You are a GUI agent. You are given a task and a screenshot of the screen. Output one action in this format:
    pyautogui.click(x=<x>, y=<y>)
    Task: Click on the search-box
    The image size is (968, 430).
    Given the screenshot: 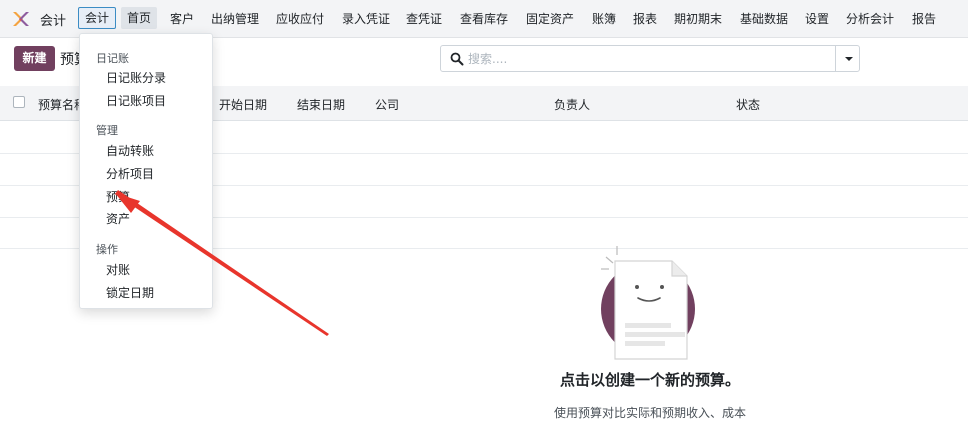 What is the action you would take?
    pyautogui.click(x=650, y=58)
    